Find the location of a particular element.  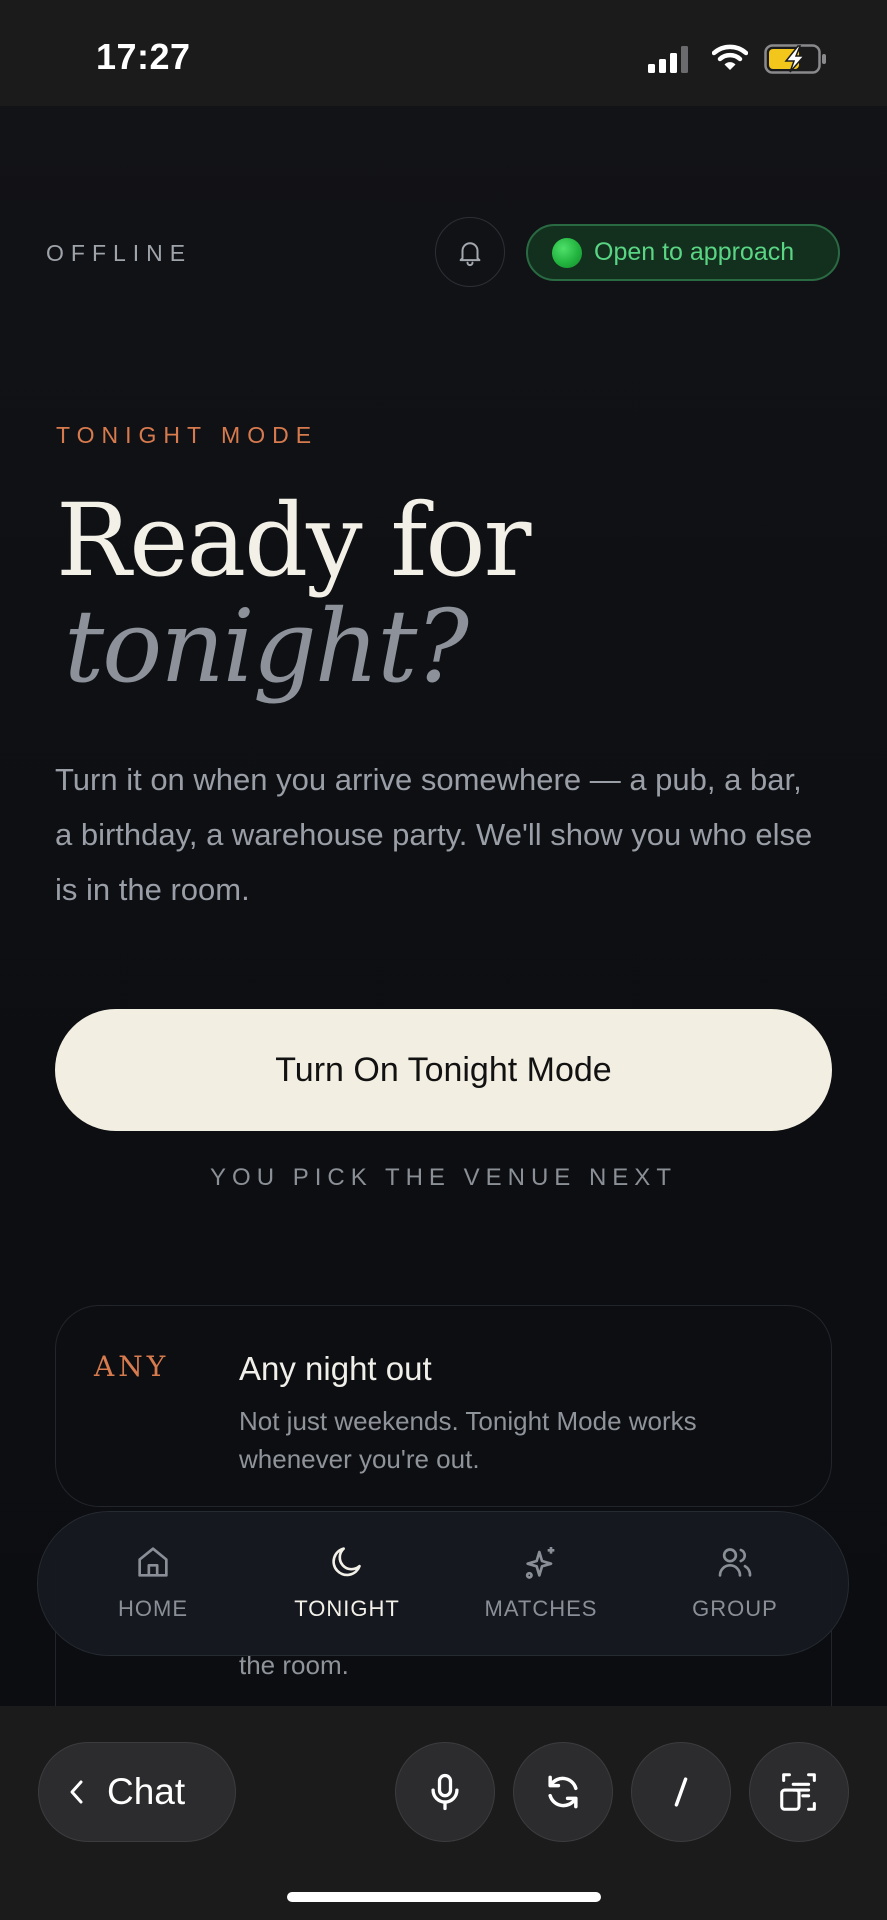

feature-tag: ANY is located at coordinates (132, 1366).